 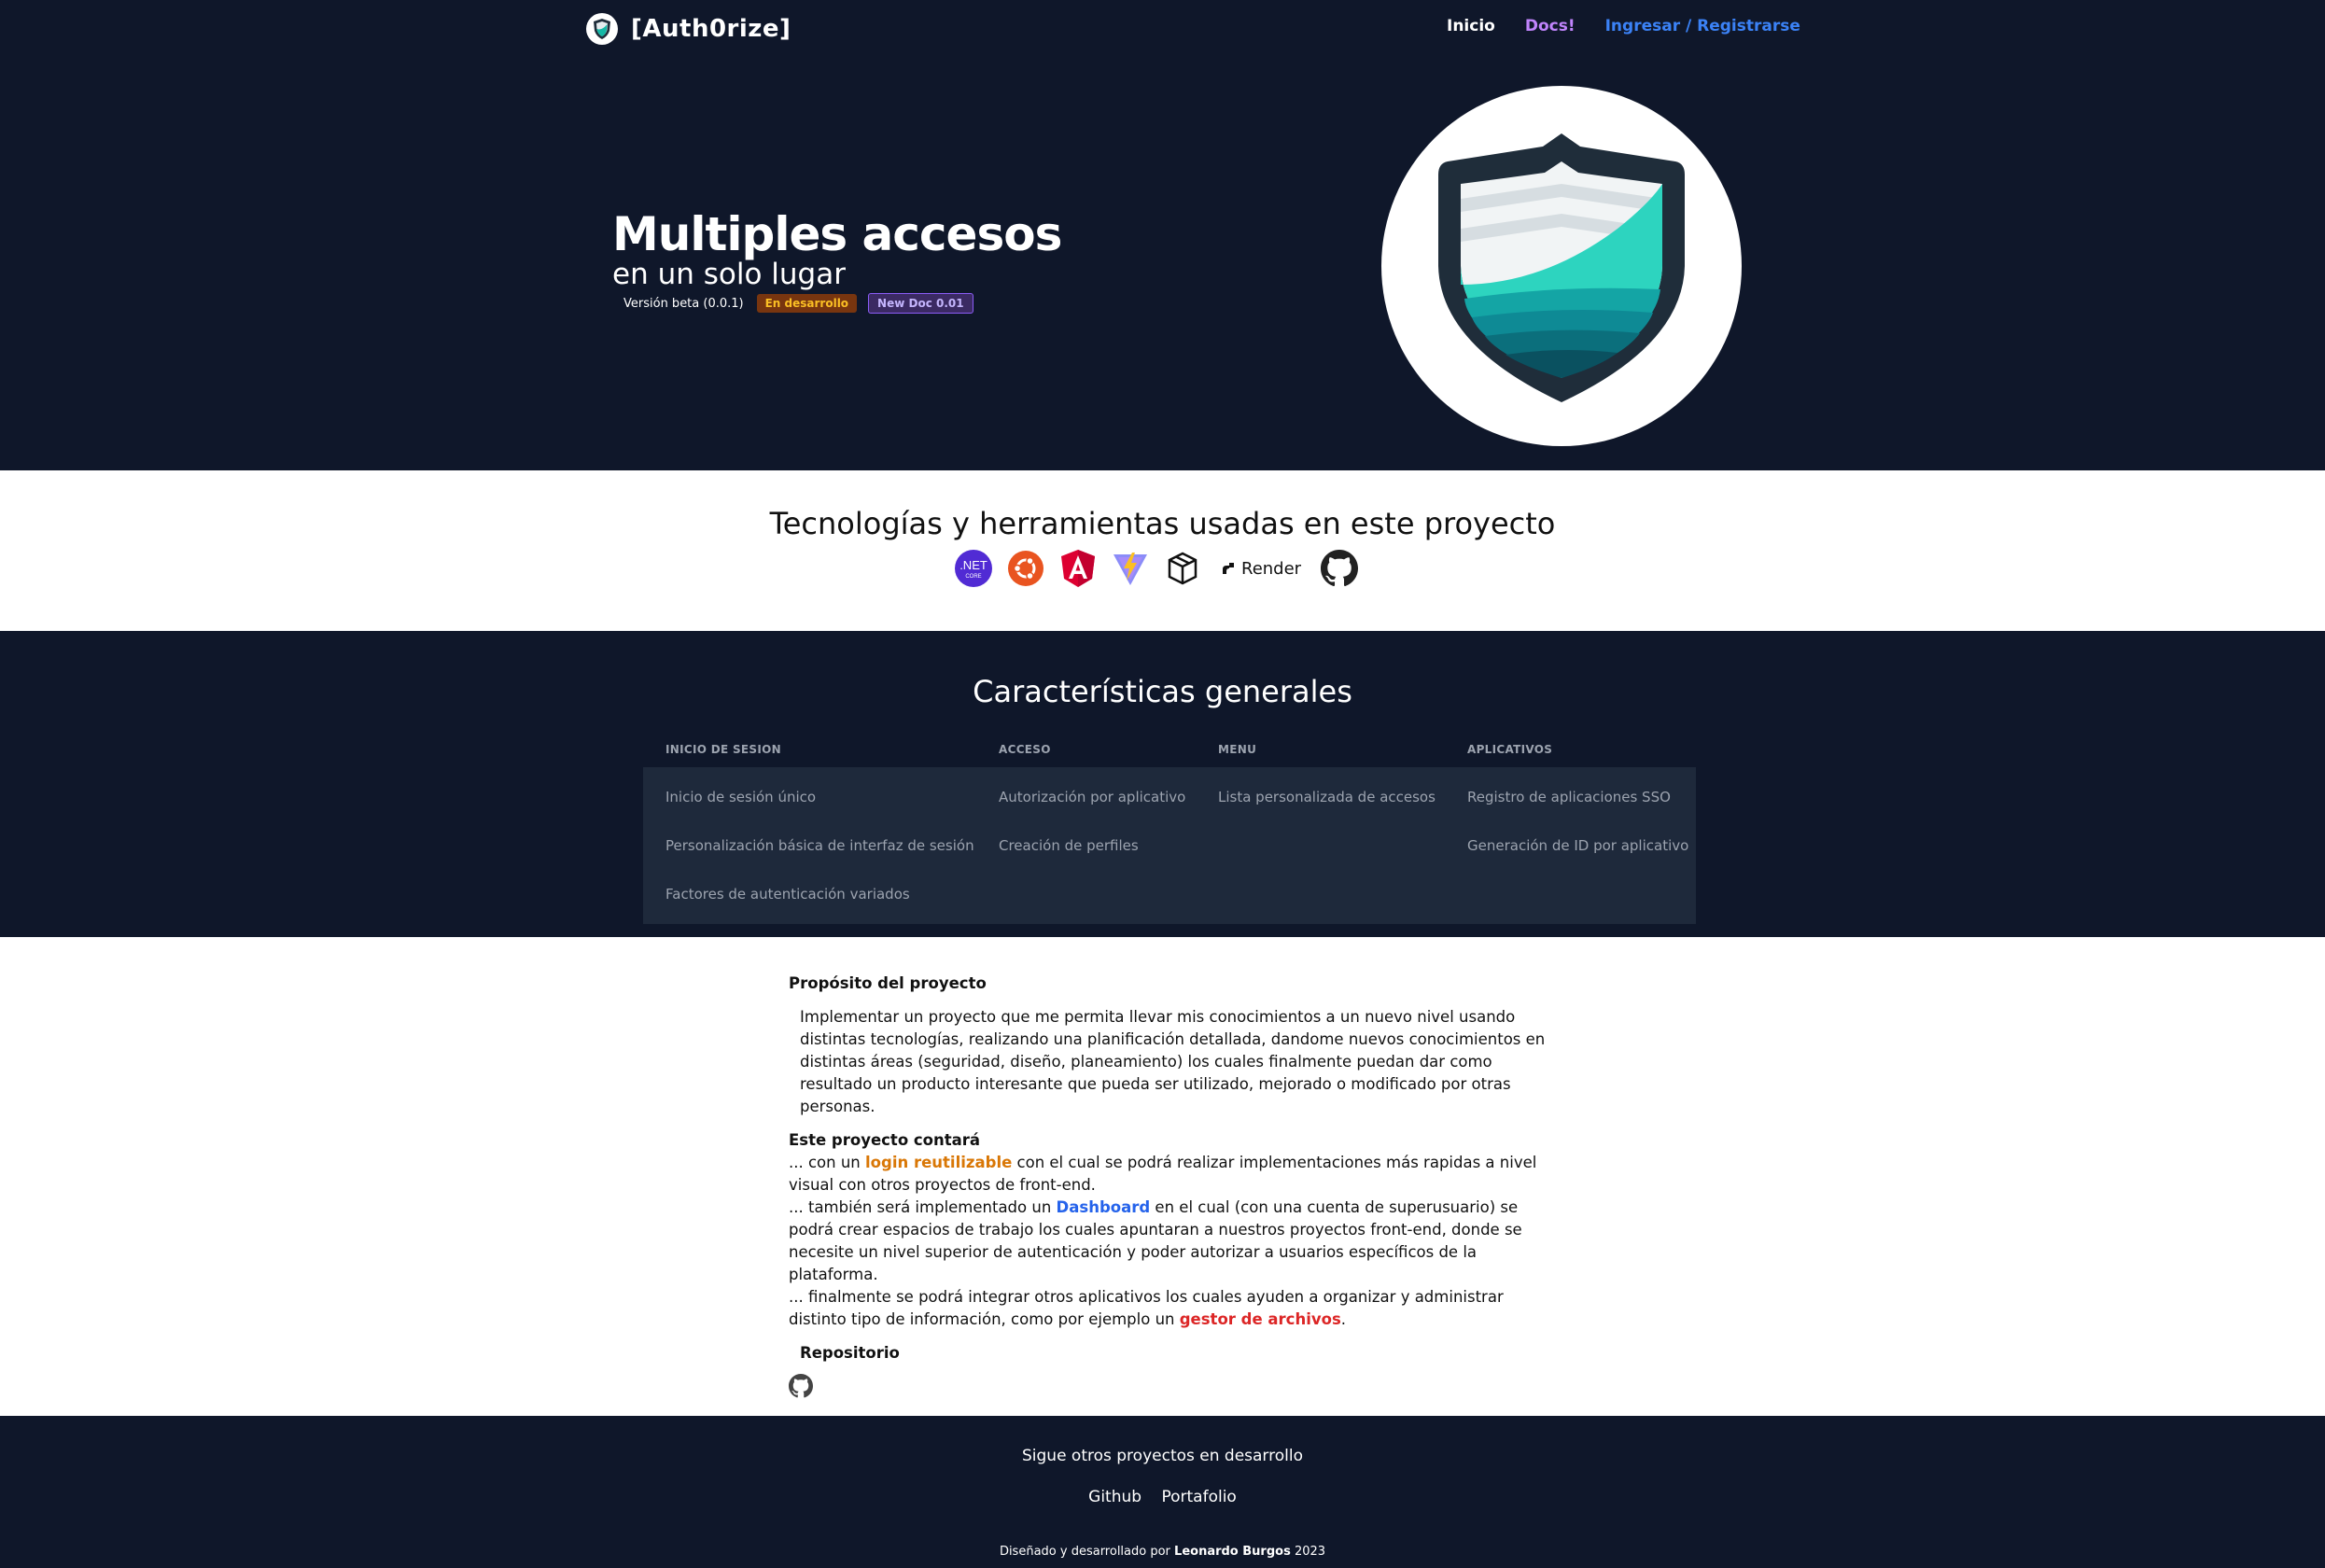 I want to click on brand: [Auth0rize], so click(x=688, y=29).